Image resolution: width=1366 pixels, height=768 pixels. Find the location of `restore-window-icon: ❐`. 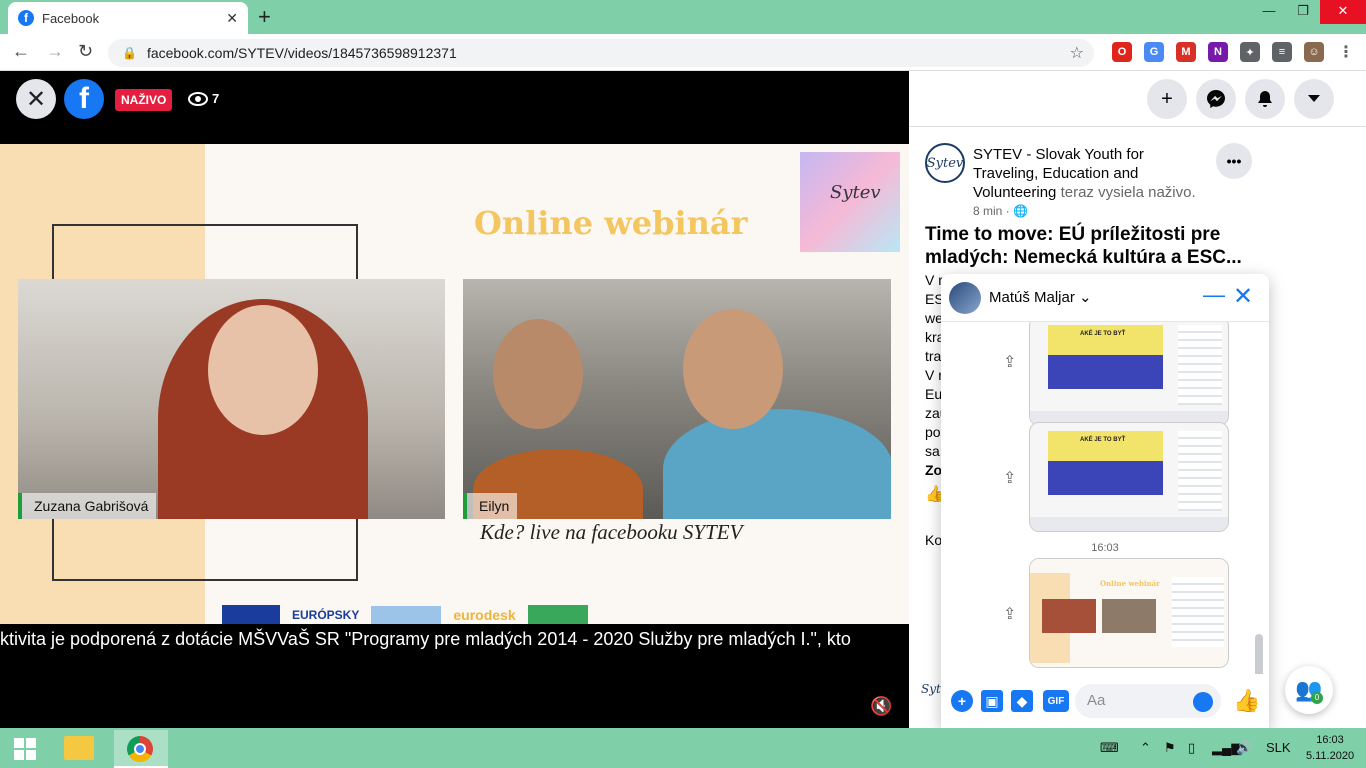

restore-window-icon: ❐ is located at coordinates (1303, 12).